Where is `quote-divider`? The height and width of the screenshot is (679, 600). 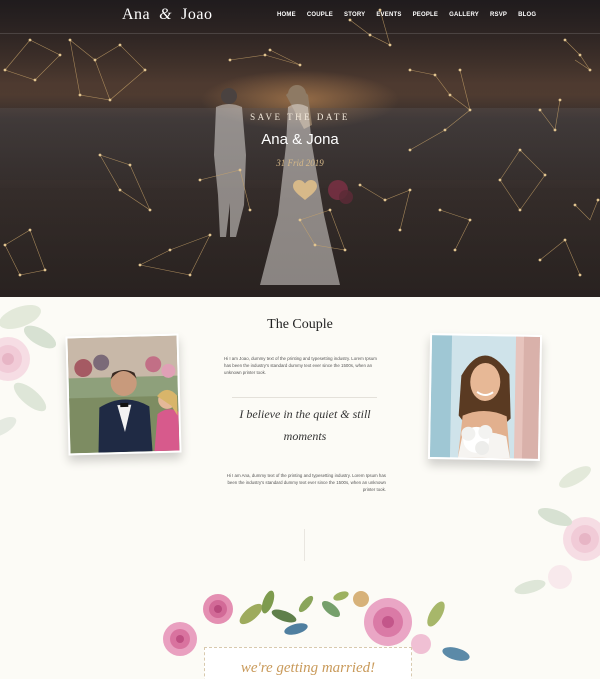 quote-divider is located at coordinates (304, 397).